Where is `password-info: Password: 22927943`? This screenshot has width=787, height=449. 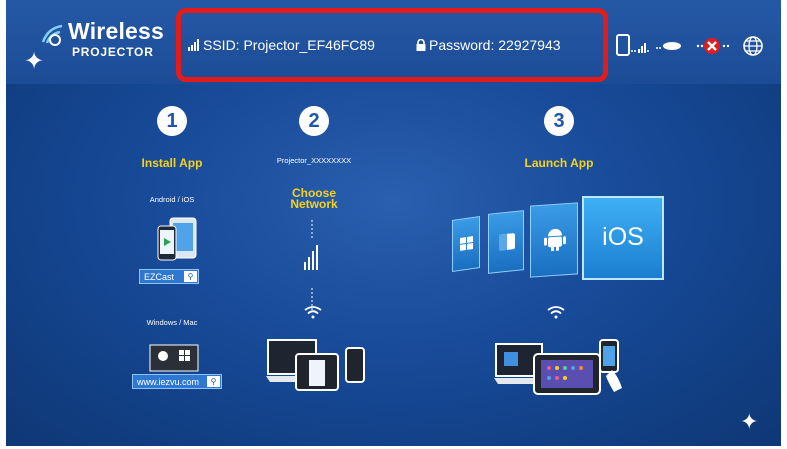
password-info: Password: 22927943 is located at coordinates (488, 45).